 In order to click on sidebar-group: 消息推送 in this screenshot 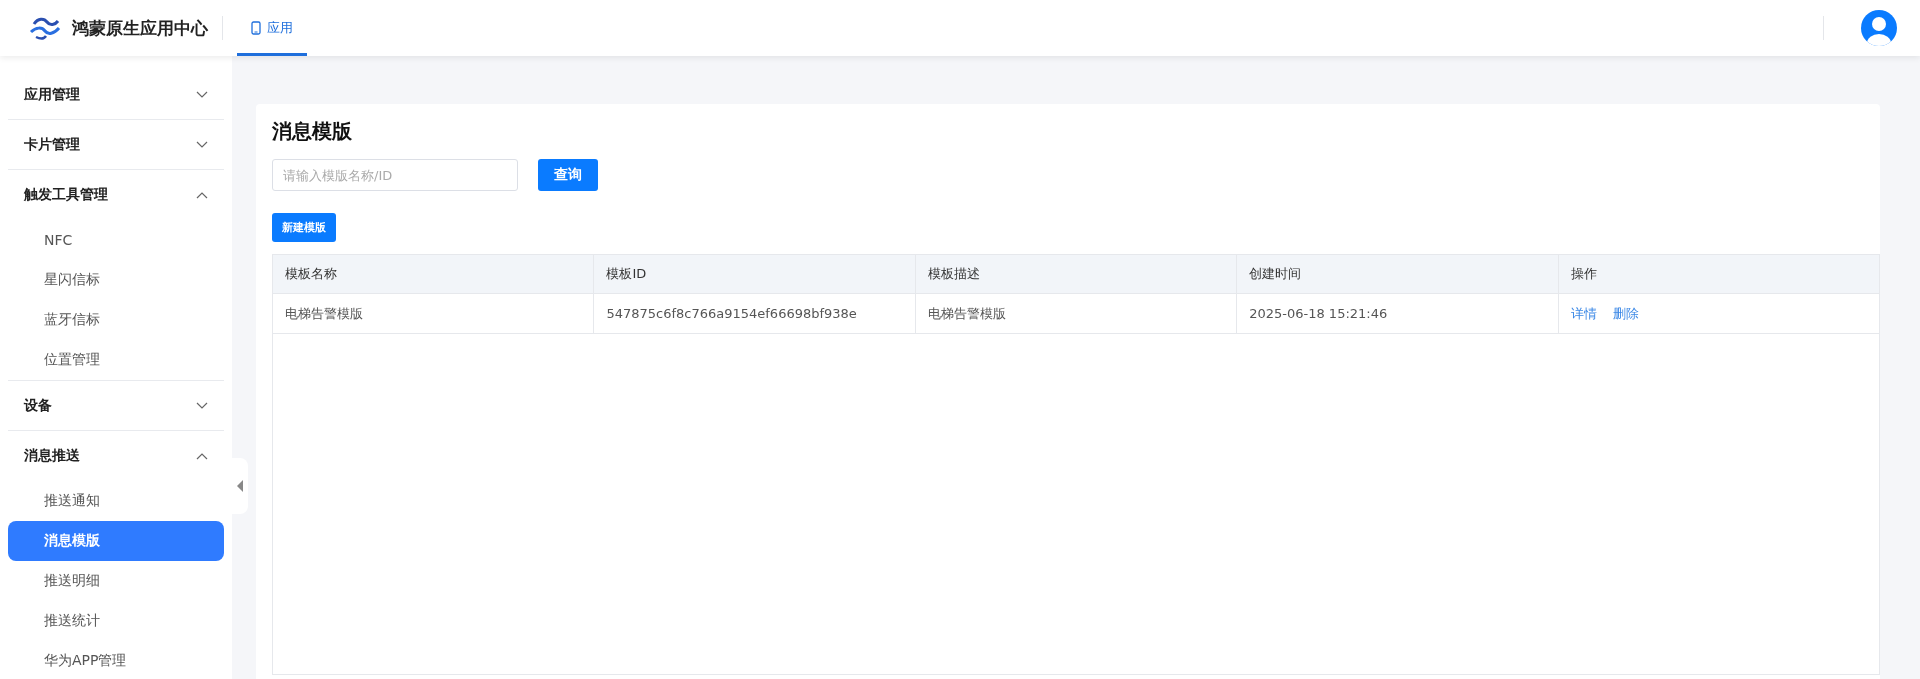, I will do `click(116, 456)`.